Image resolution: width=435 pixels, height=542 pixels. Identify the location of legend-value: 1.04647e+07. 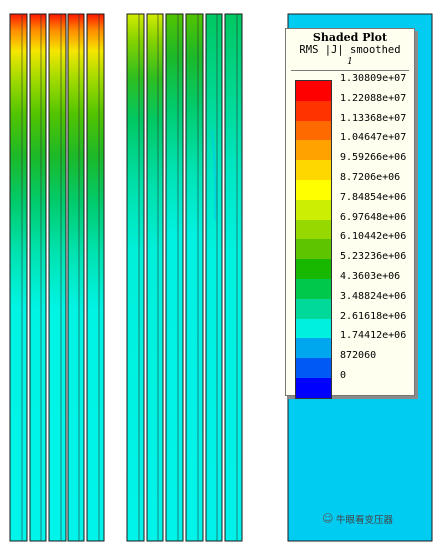
(373, 138).